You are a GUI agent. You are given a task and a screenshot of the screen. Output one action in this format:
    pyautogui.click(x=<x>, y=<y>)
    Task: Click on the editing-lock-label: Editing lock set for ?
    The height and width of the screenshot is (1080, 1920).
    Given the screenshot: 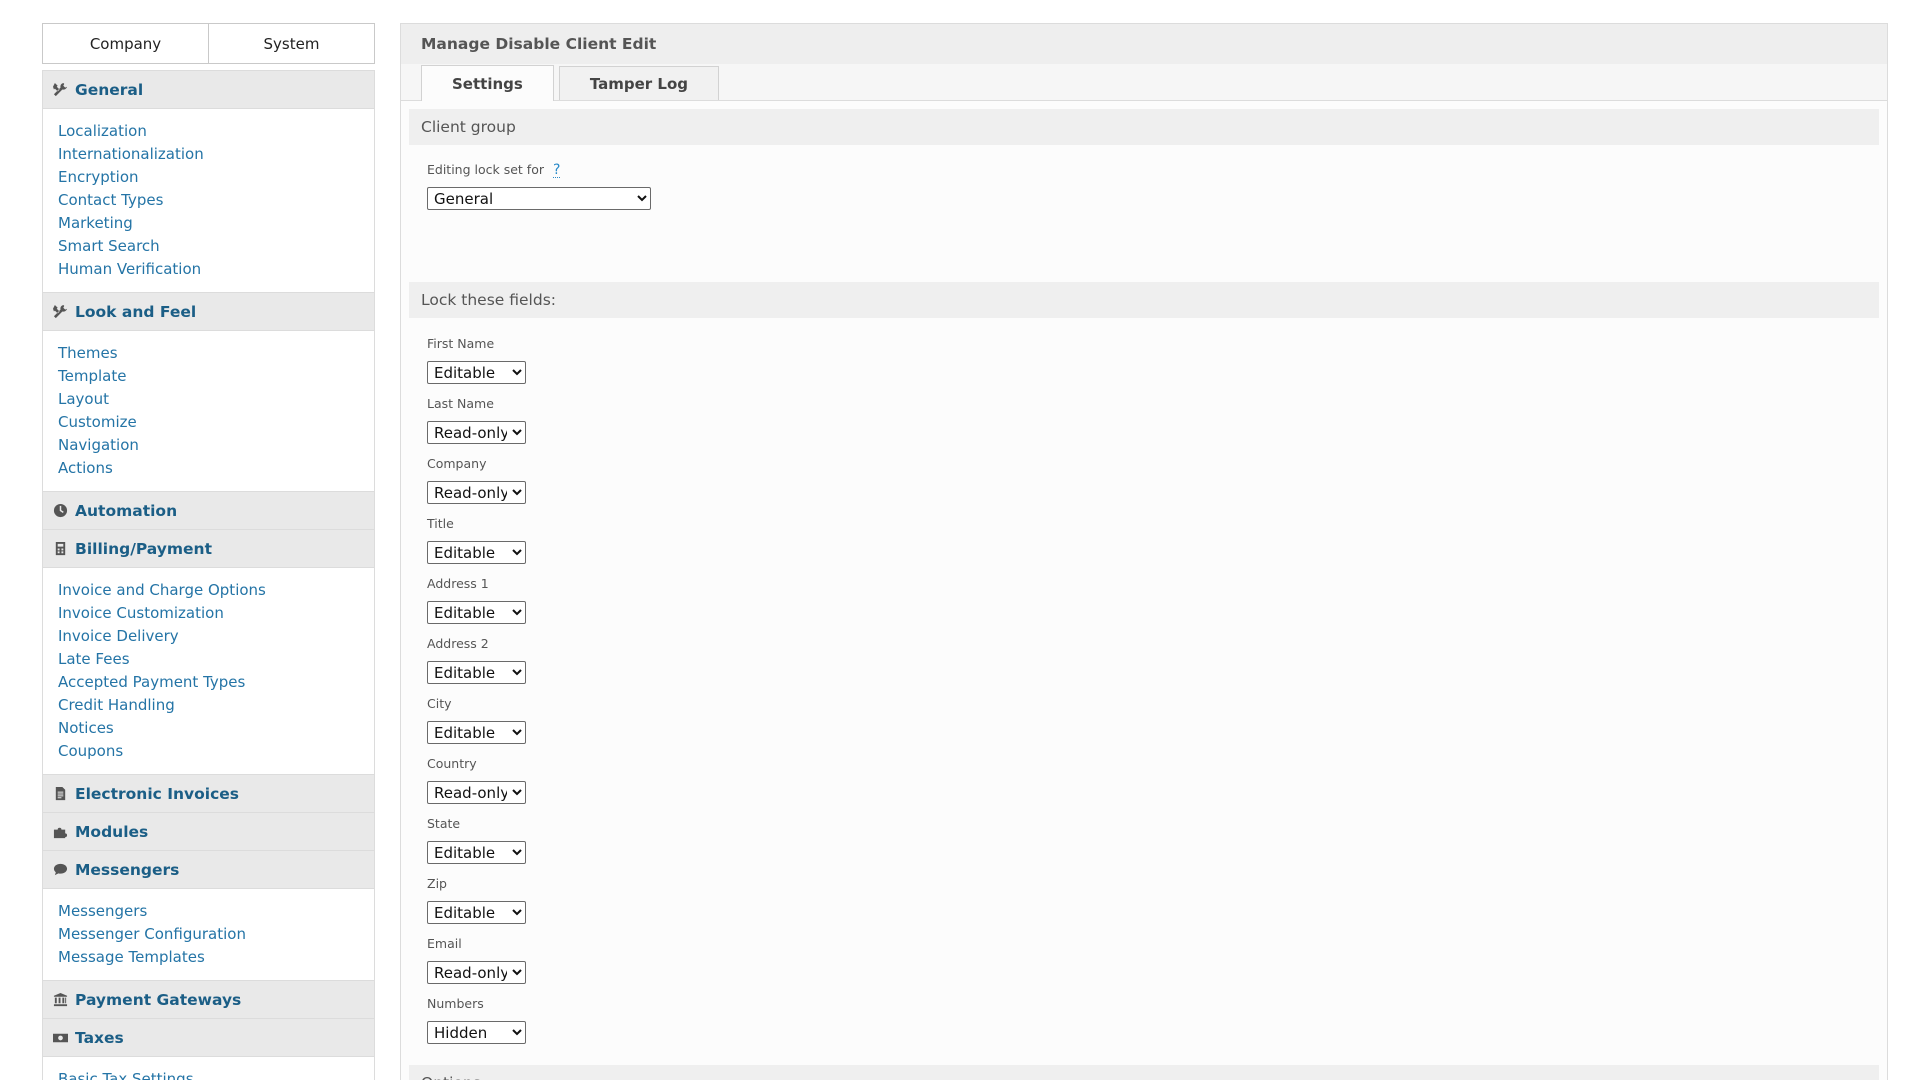 What is the action you would take?
    pyautogui.click(x=1153, y=170)
    